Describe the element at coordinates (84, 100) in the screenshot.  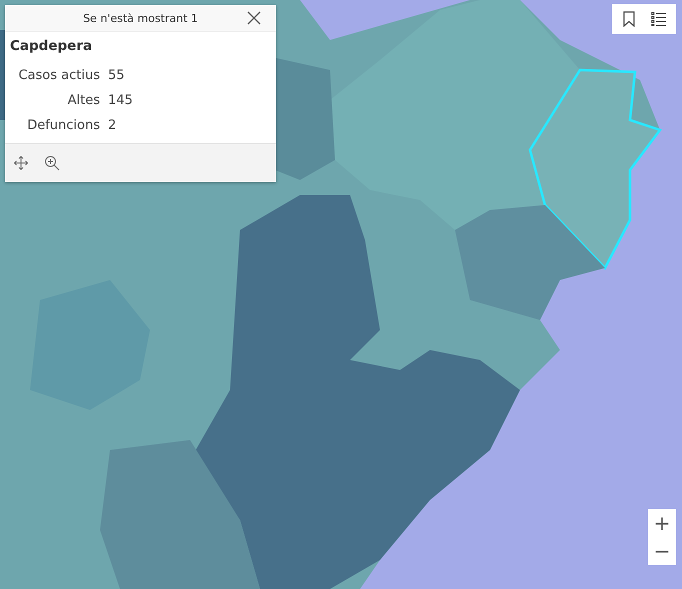
I see `field-label: Altes` at that location.